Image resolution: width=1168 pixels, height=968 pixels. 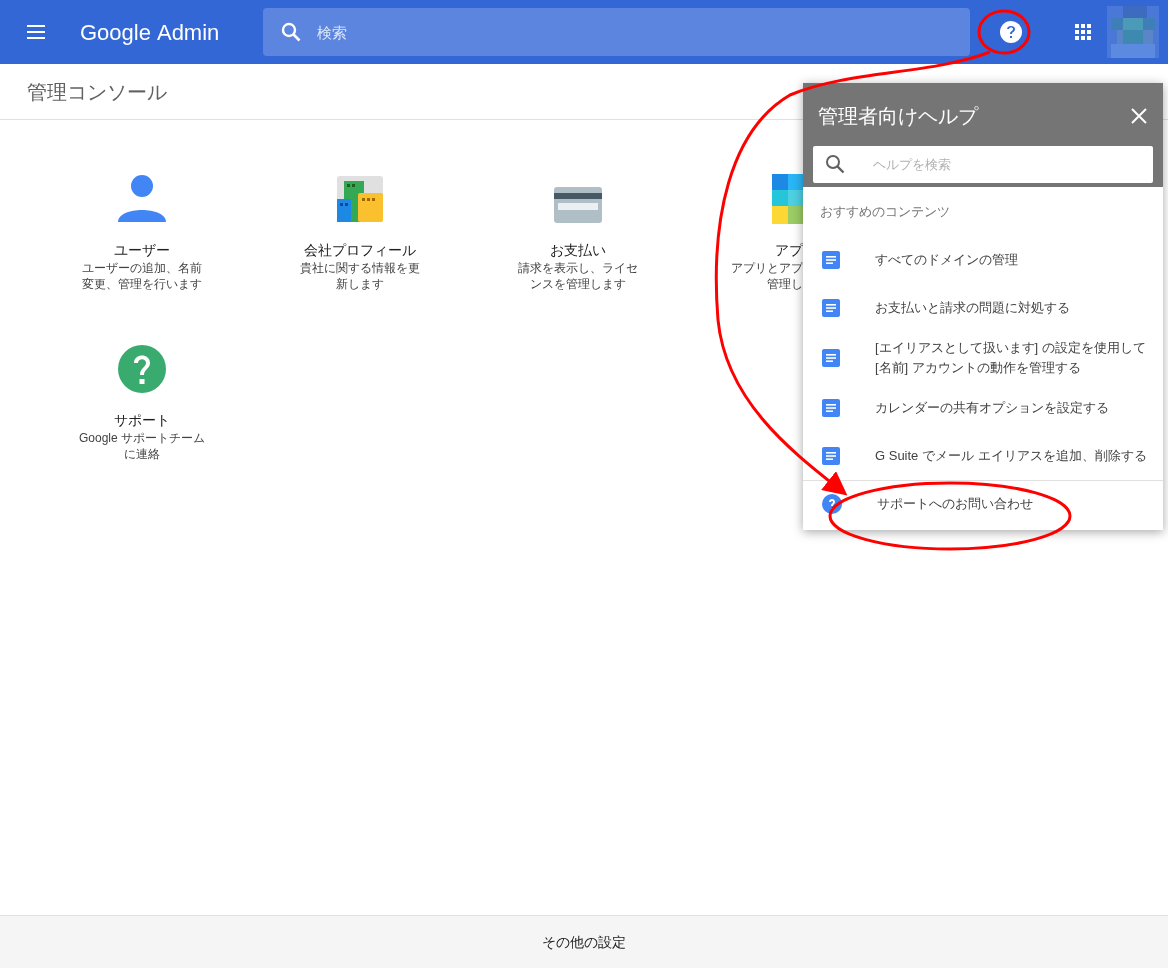 What do you see at coordinates (885, 212) in the screenshot?
I see `section-heading: おすすめのコンテンツ` at bounding box center [885, 212].